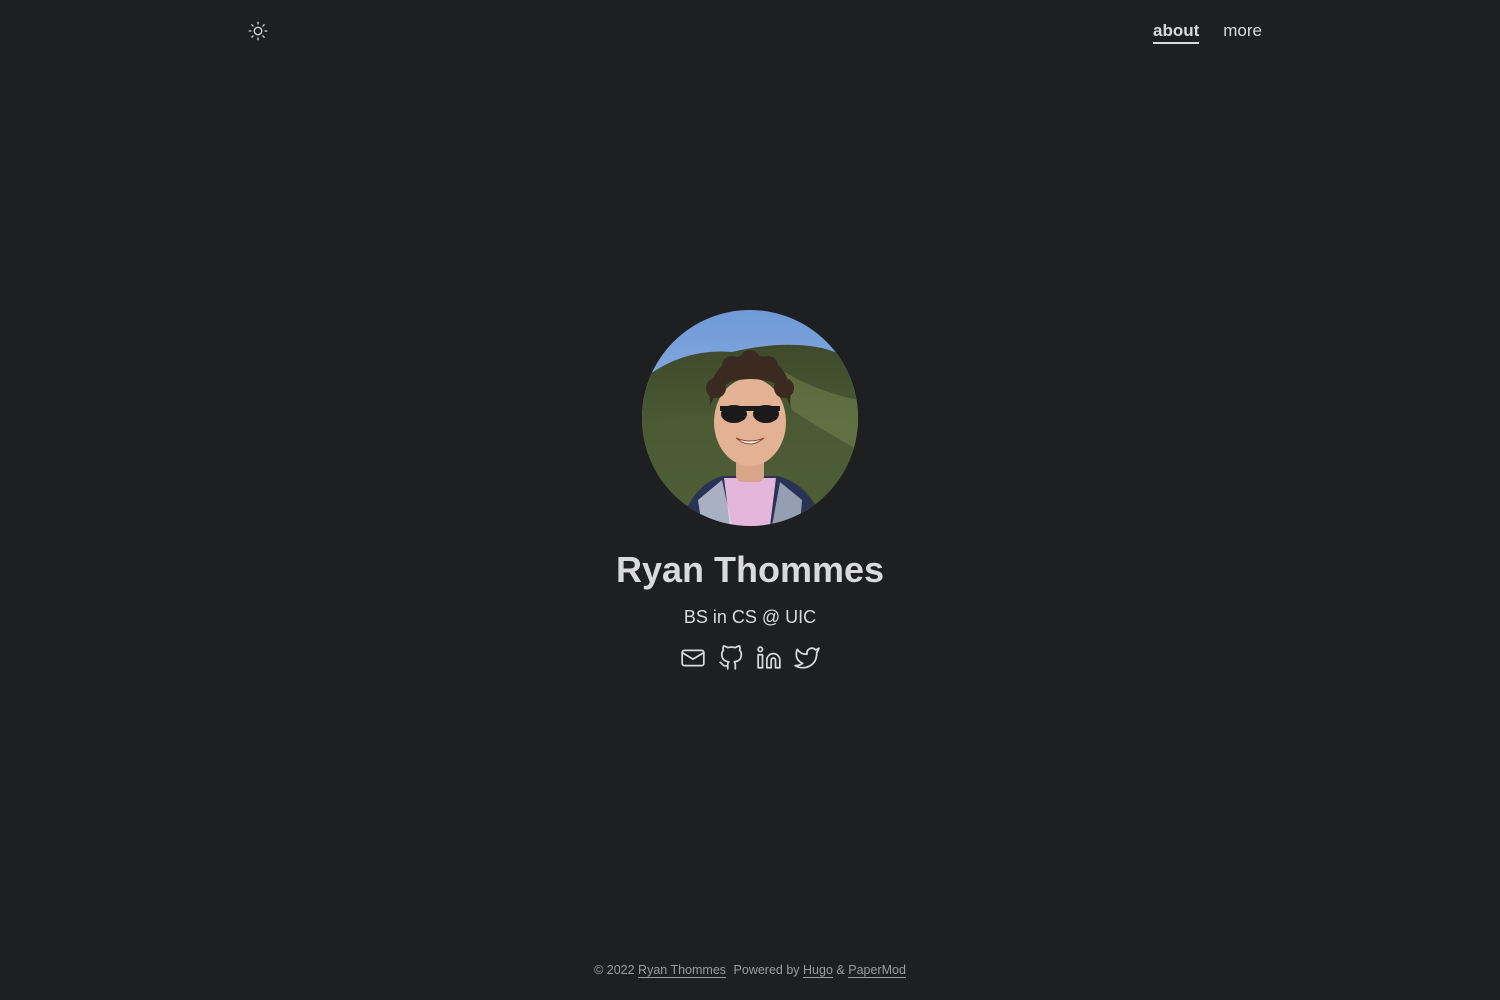 The width and height of the screenshot is (1500, 1000). I want to click on email-link, so click(693, 658).